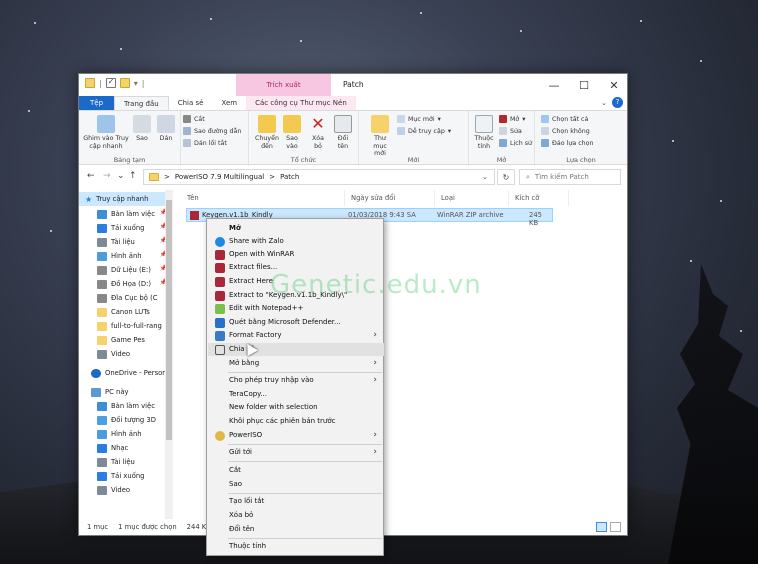 This screenshot has width=758, height=564. What do you see at coordinates (296, 546) in the screenshot?
I see `menu-item-properties: Thuộc tính` at bounding box center [296, 546].